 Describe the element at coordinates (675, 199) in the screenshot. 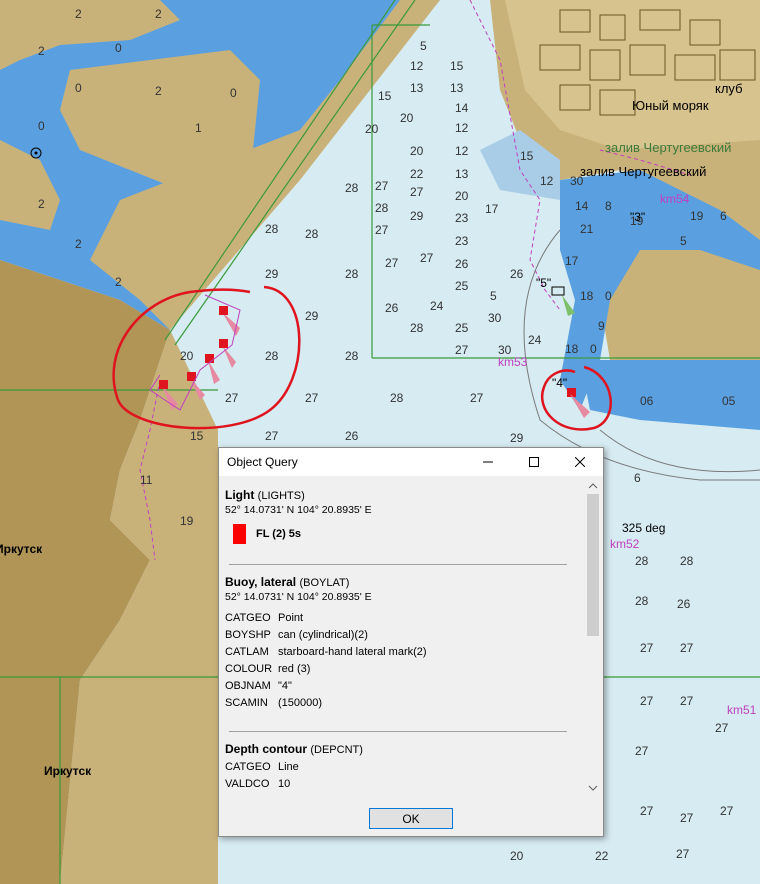

I see `km-label-54: km54` at that location.